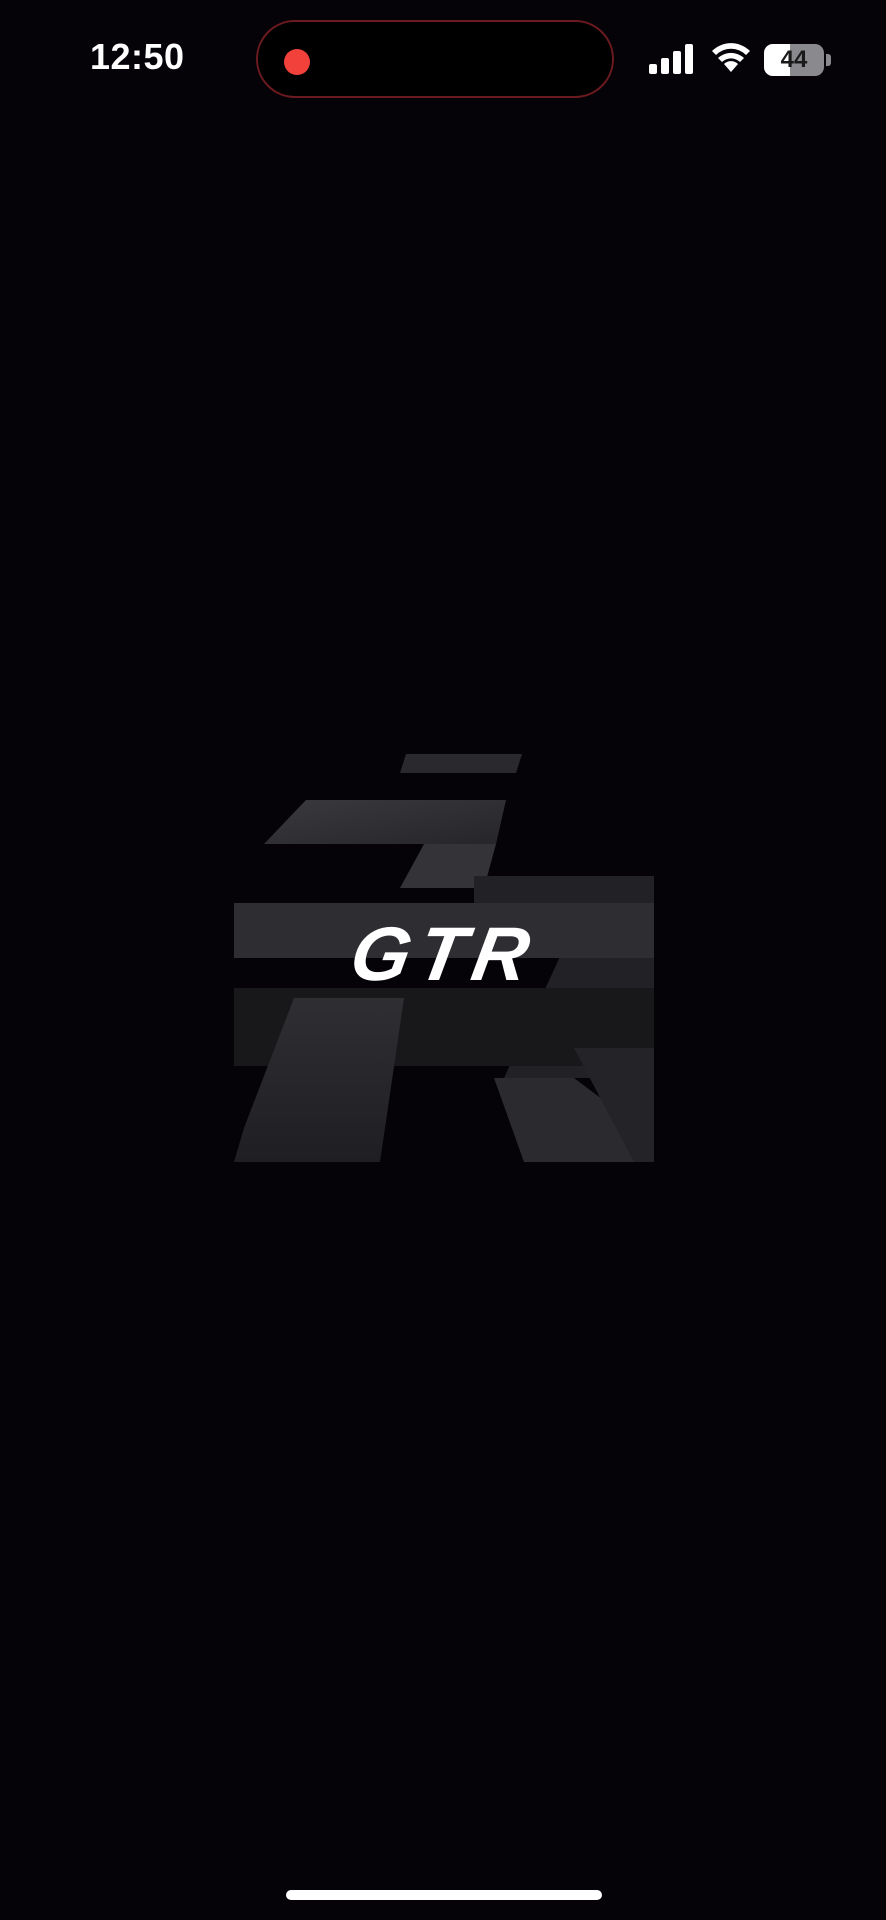  I want to click on battery-percentage: 44, so click(794, 59).